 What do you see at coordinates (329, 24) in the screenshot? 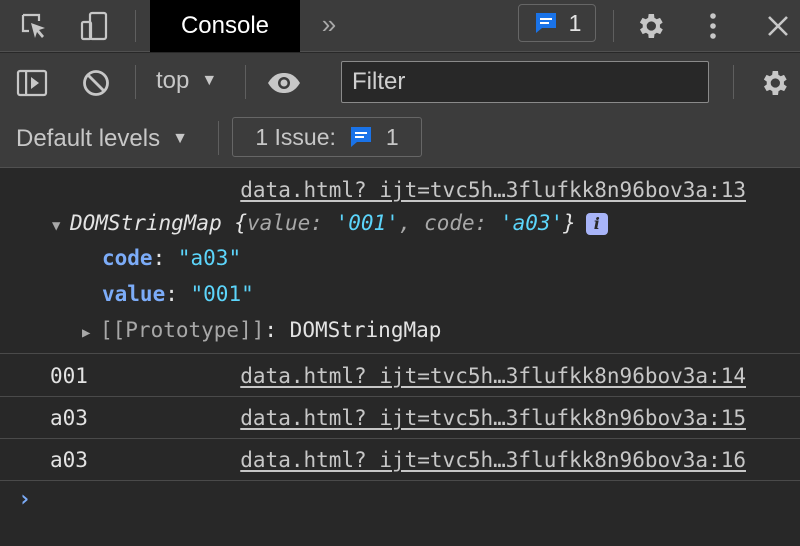
I see `more-tabs-button: »` at bounding box center [329, 24].